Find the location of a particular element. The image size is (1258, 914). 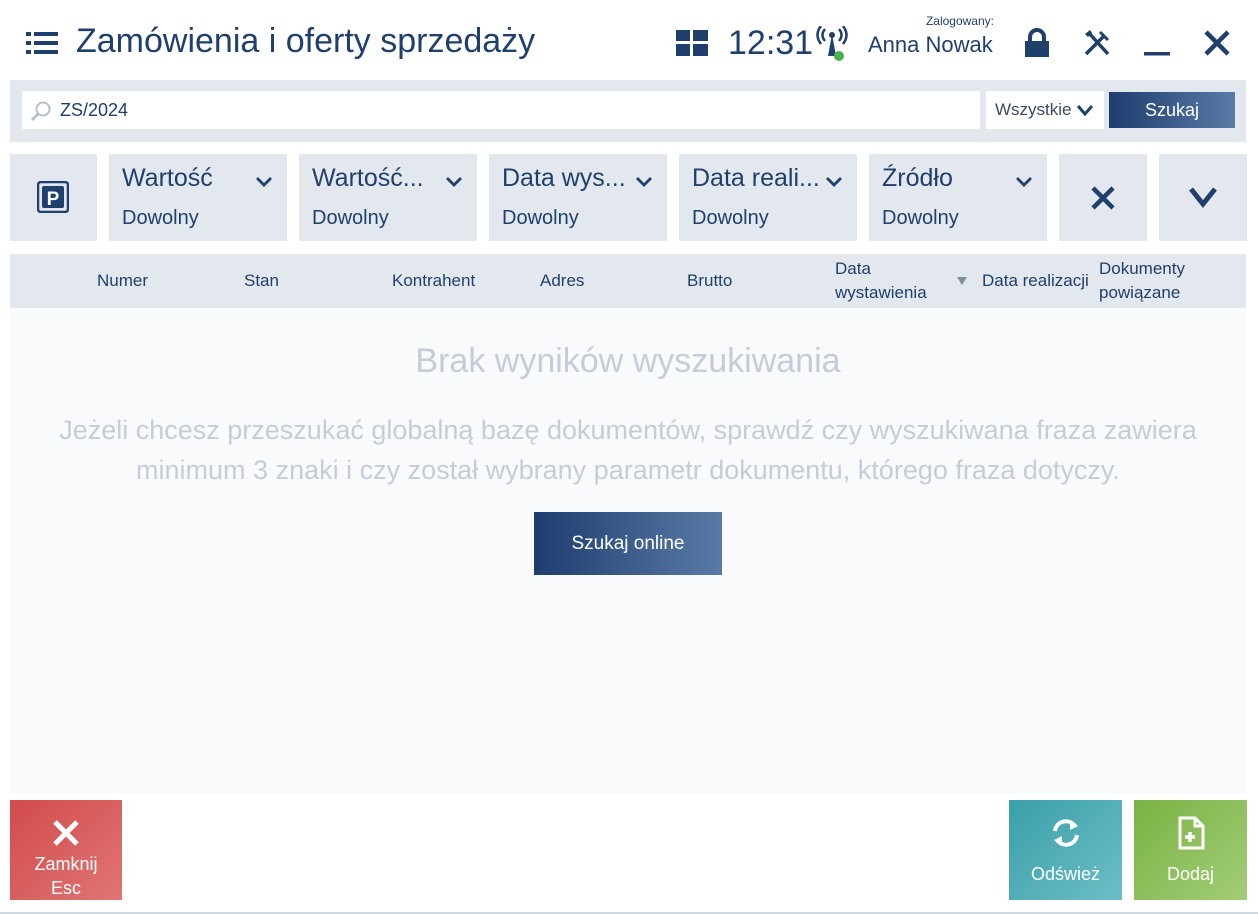

clear-filters-button is located at coordinates (1103, 197).